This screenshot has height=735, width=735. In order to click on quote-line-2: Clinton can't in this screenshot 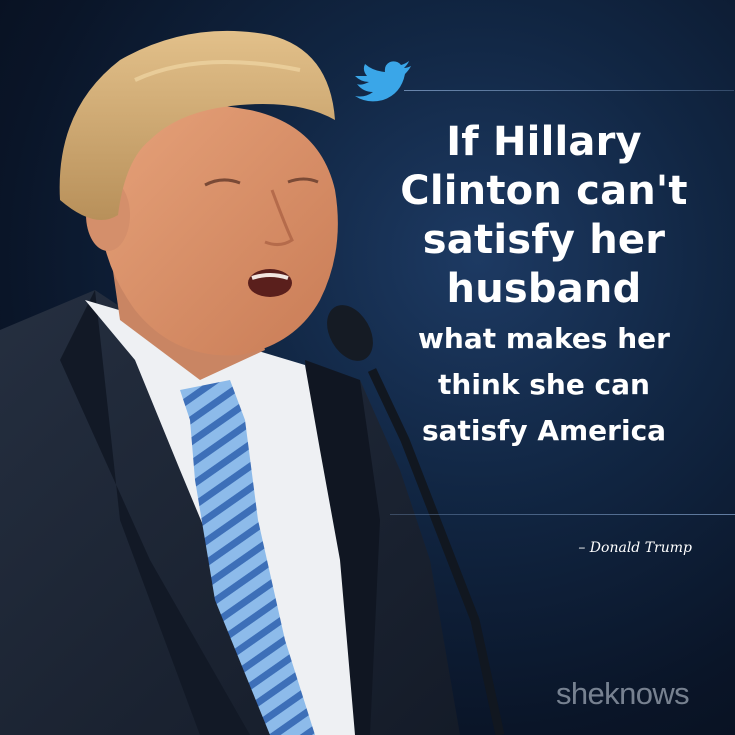, I will do `click(544, 191)`.